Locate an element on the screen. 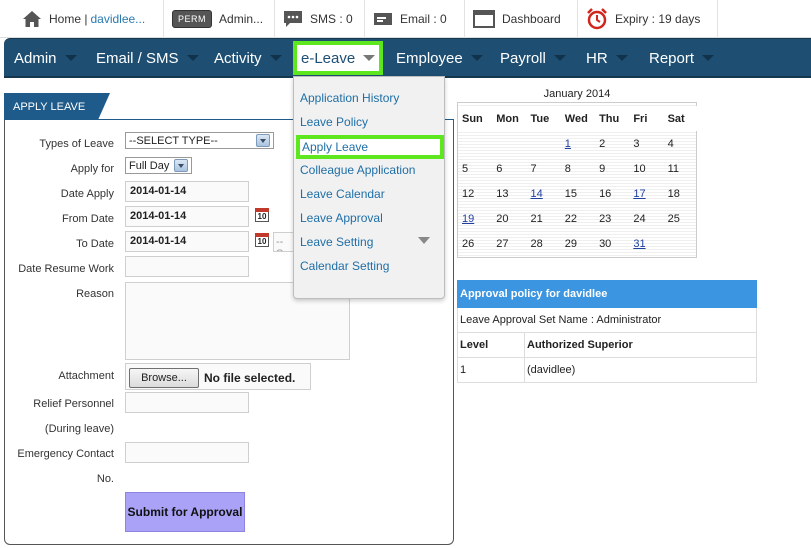 The width and height of the screenshot is (811, 548). weekday: Wed is located at coordinates (578, 118).